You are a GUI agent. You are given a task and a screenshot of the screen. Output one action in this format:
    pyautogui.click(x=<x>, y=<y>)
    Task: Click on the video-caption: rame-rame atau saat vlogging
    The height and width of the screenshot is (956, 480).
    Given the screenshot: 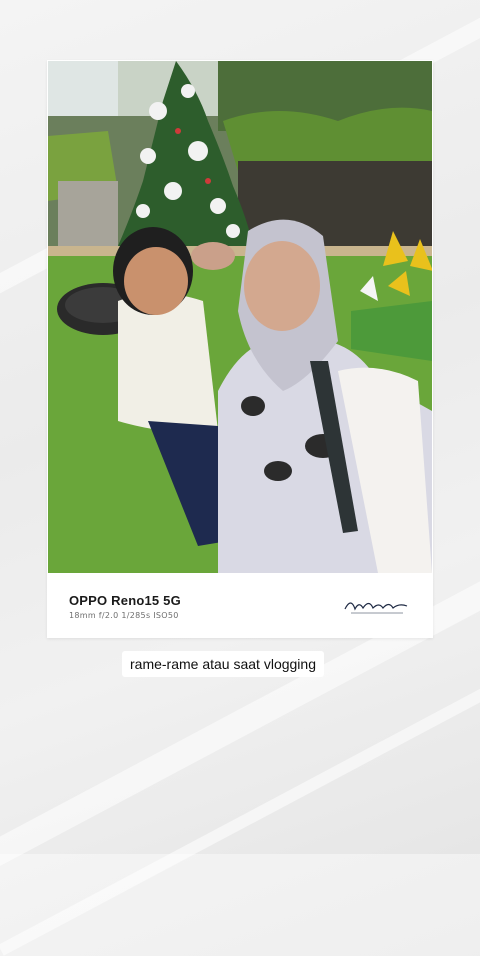 What is the action you would take?
    pyautogui.click(x=223, y=664)
    